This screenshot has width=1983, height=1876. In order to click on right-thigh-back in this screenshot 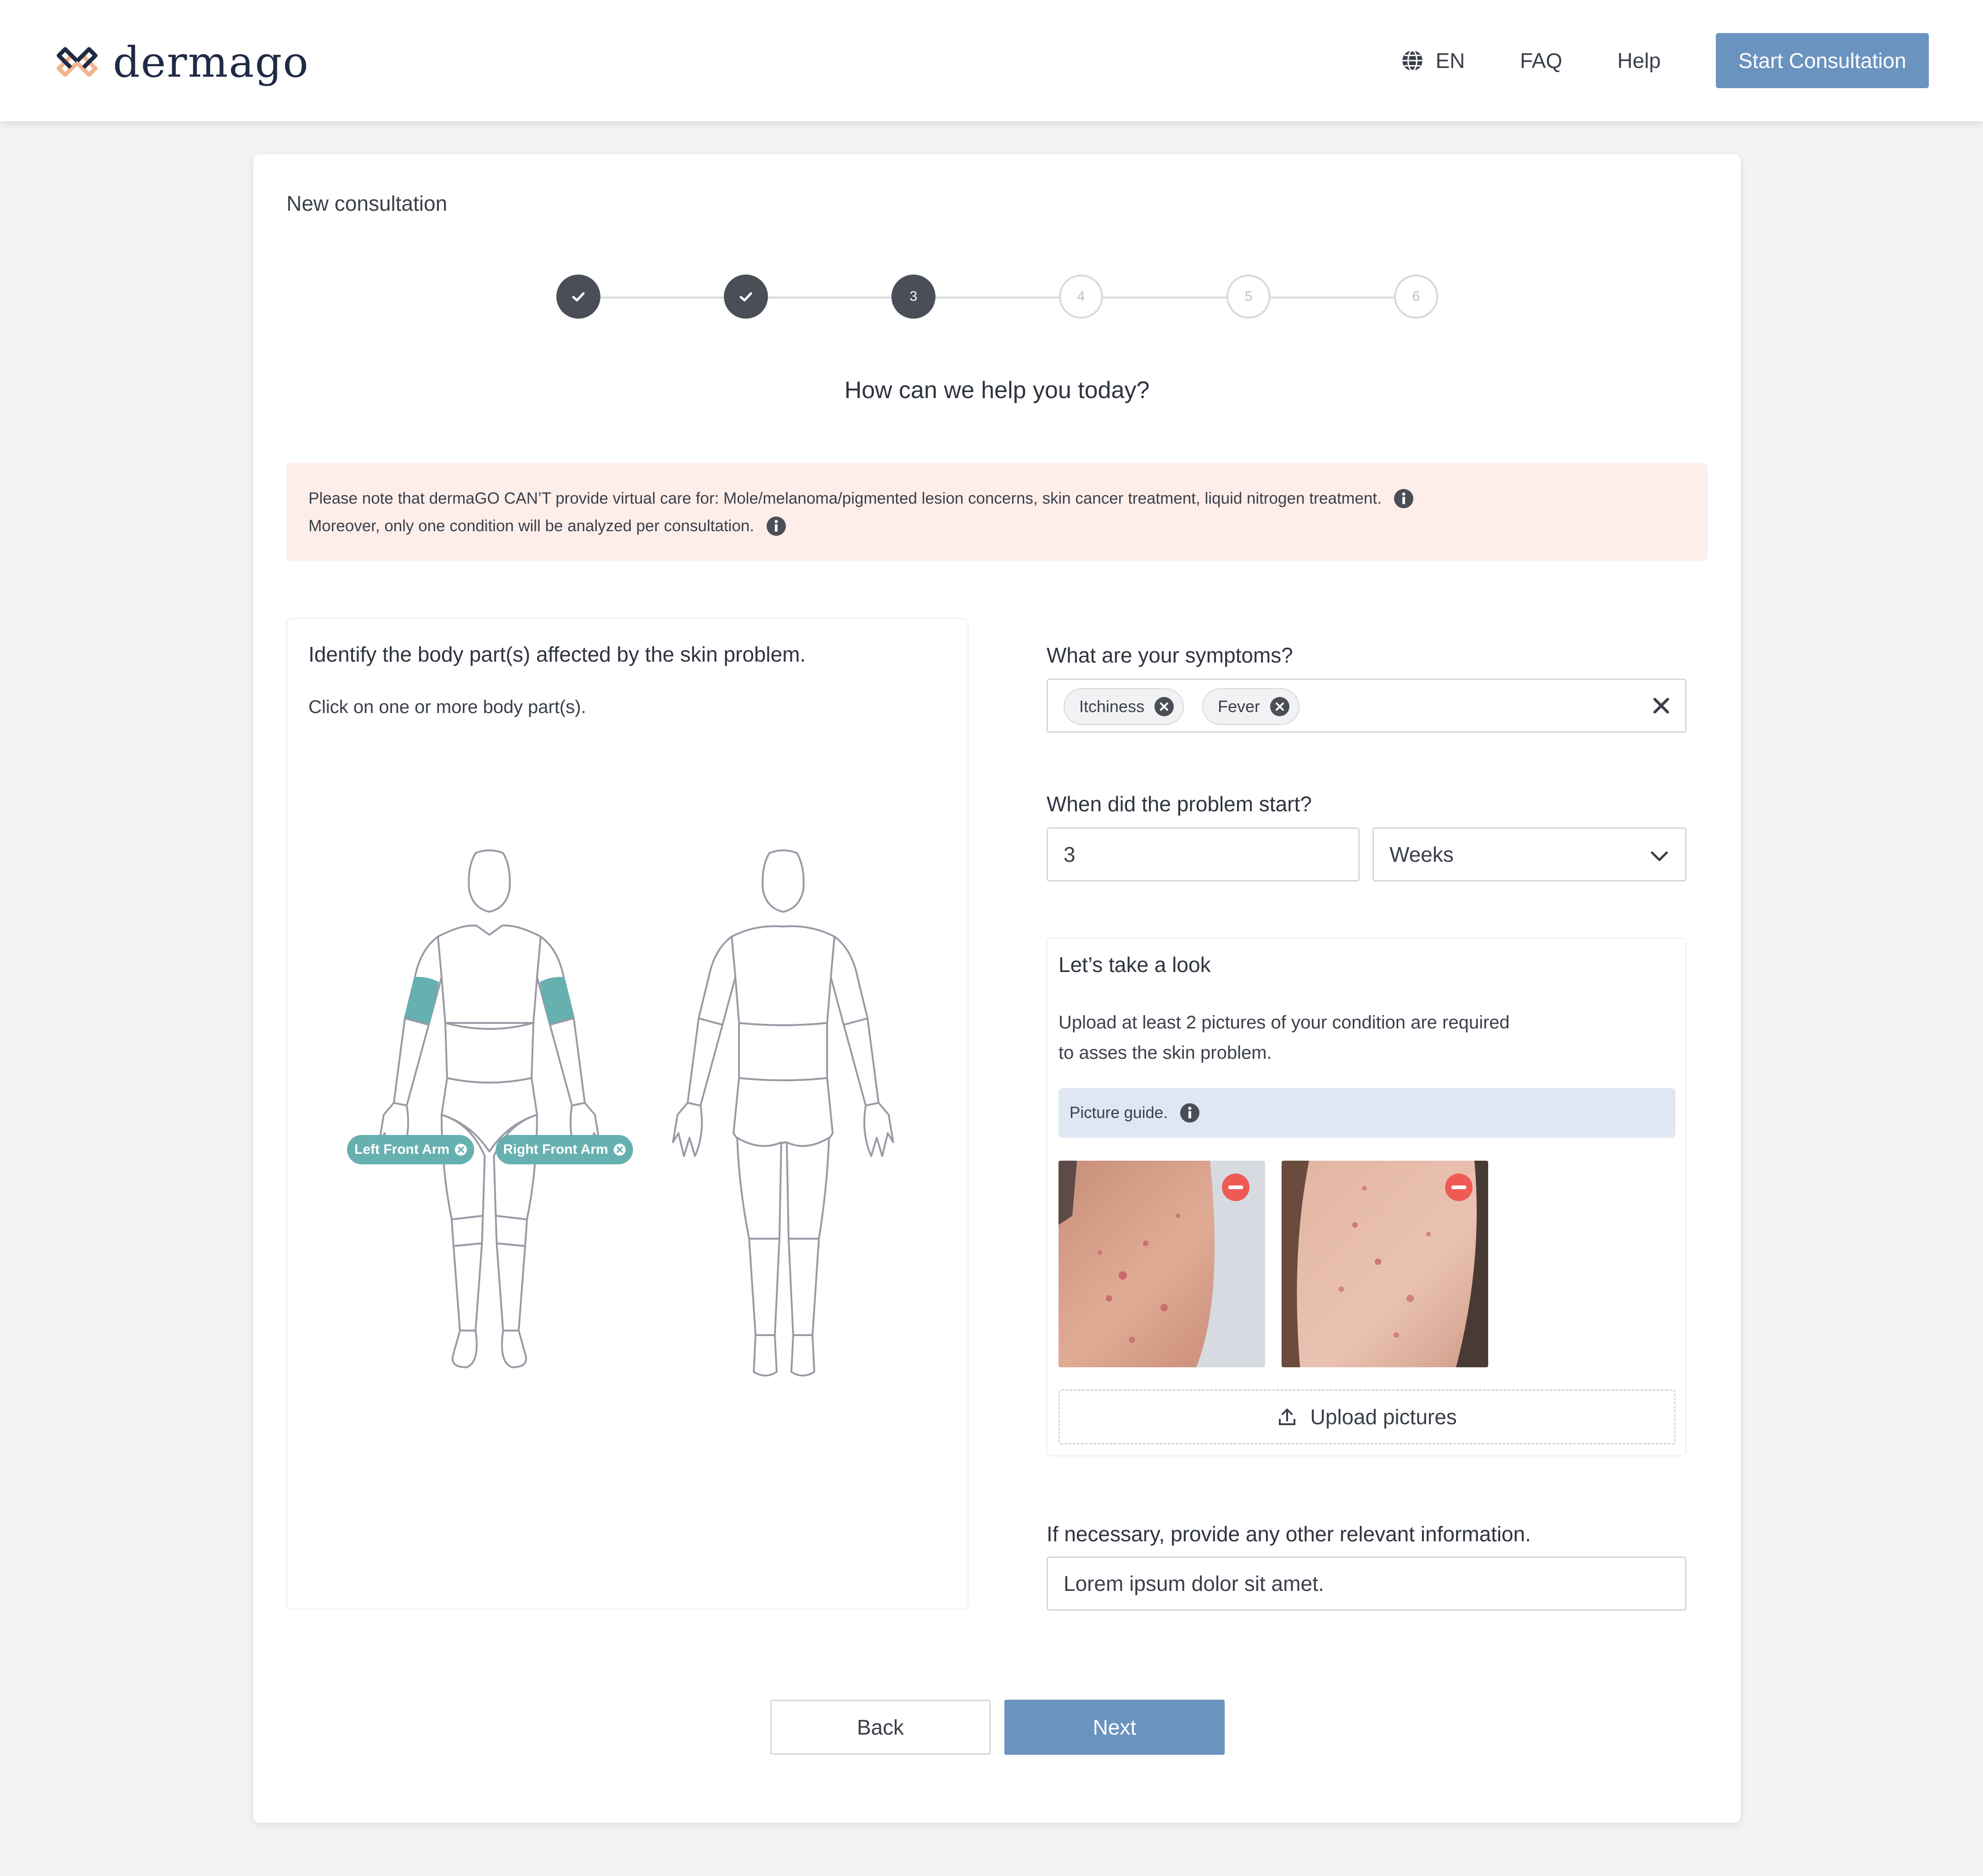, I will do `click(808, 1188)`.